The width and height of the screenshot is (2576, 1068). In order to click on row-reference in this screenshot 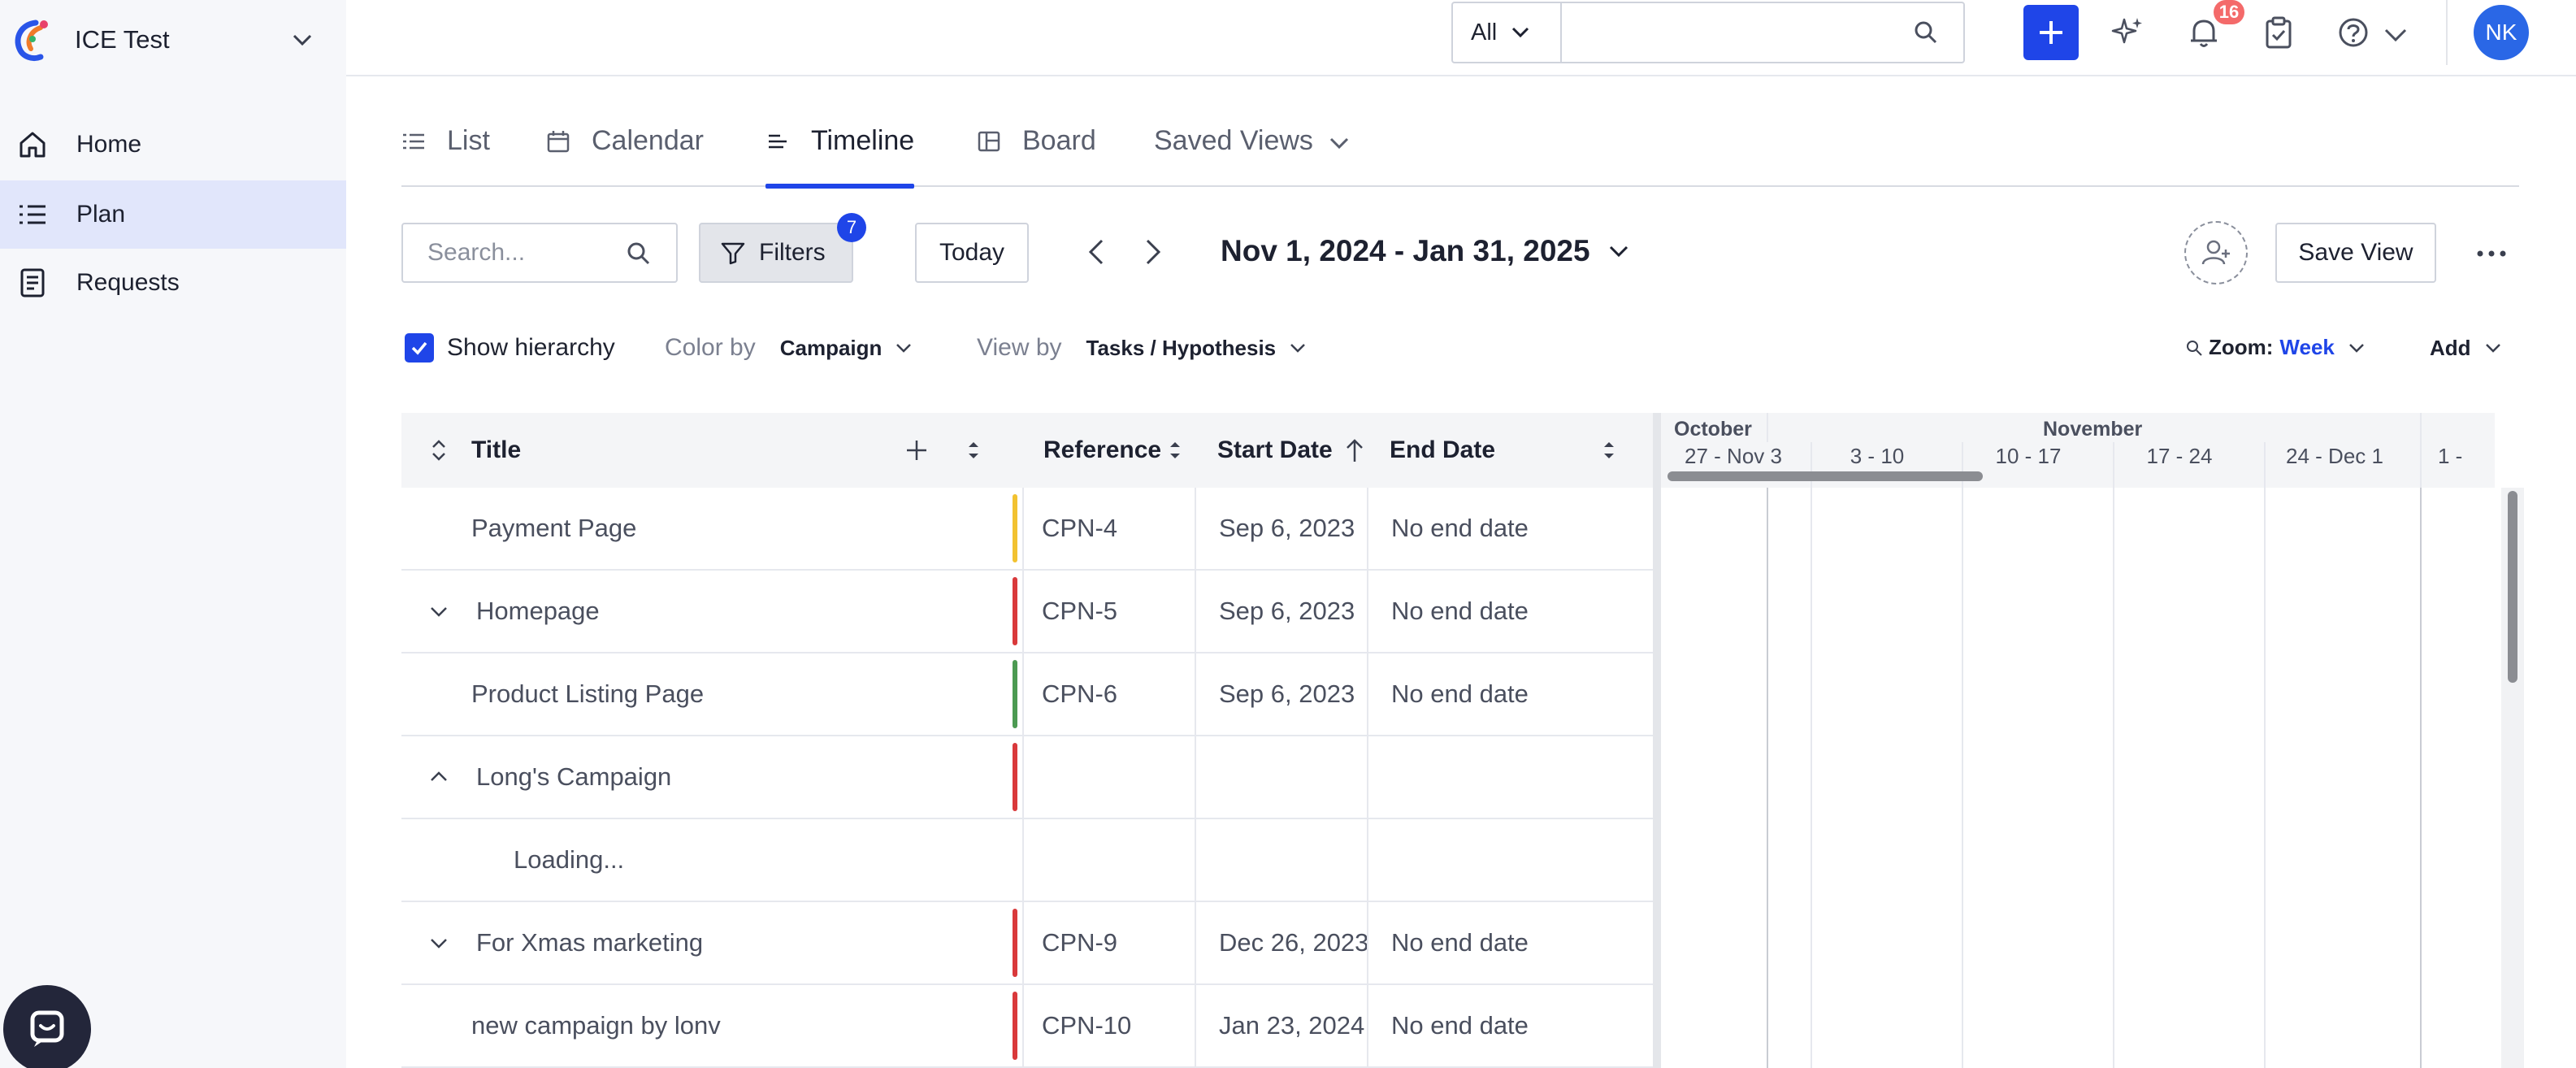, I will do `click(1123, 860)`.